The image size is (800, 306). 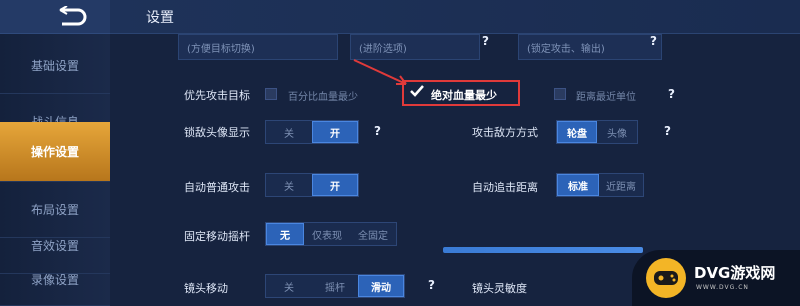 What do you see at coordinates (381, 286) in the screenshot?
I see `camera-move-swipe: 滑动` at bounding box center [381, 286].